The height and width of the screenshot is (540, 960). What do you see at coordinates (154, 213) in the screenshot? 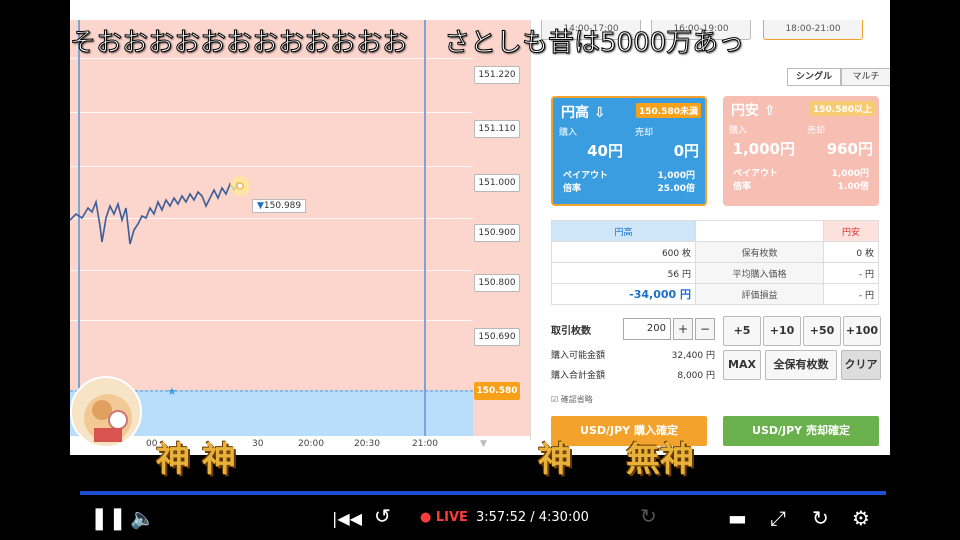
I see `price-line` at bounding box center [154, 213].